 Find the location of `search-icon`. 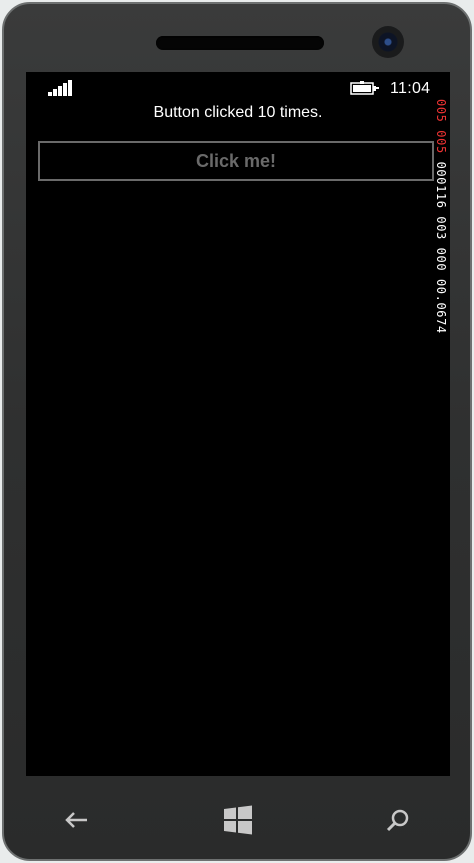

search-icon is located at coordinates (397, 820).